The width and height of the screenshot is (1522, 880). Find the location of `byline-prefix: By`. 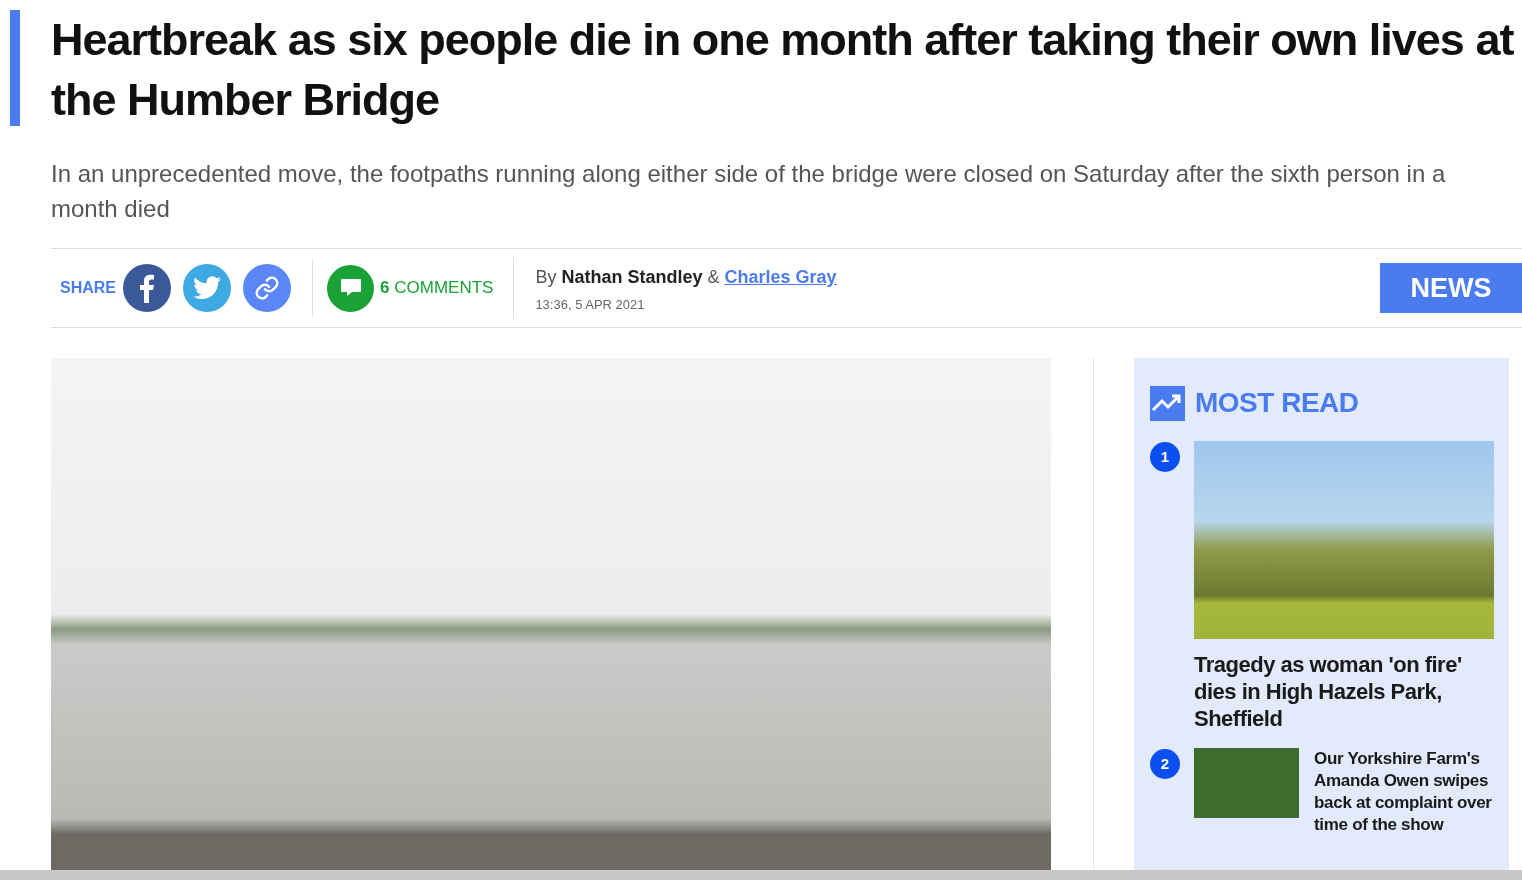

byline-prefix: By is located at coordinates (546, 277).